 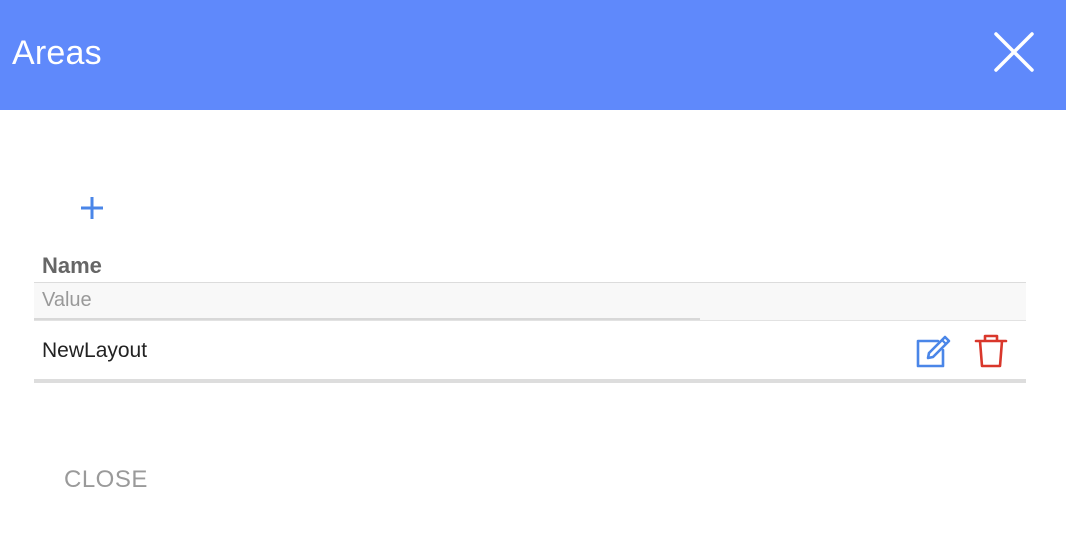 I want to click on edit-icon, so click(x=933, y=351).